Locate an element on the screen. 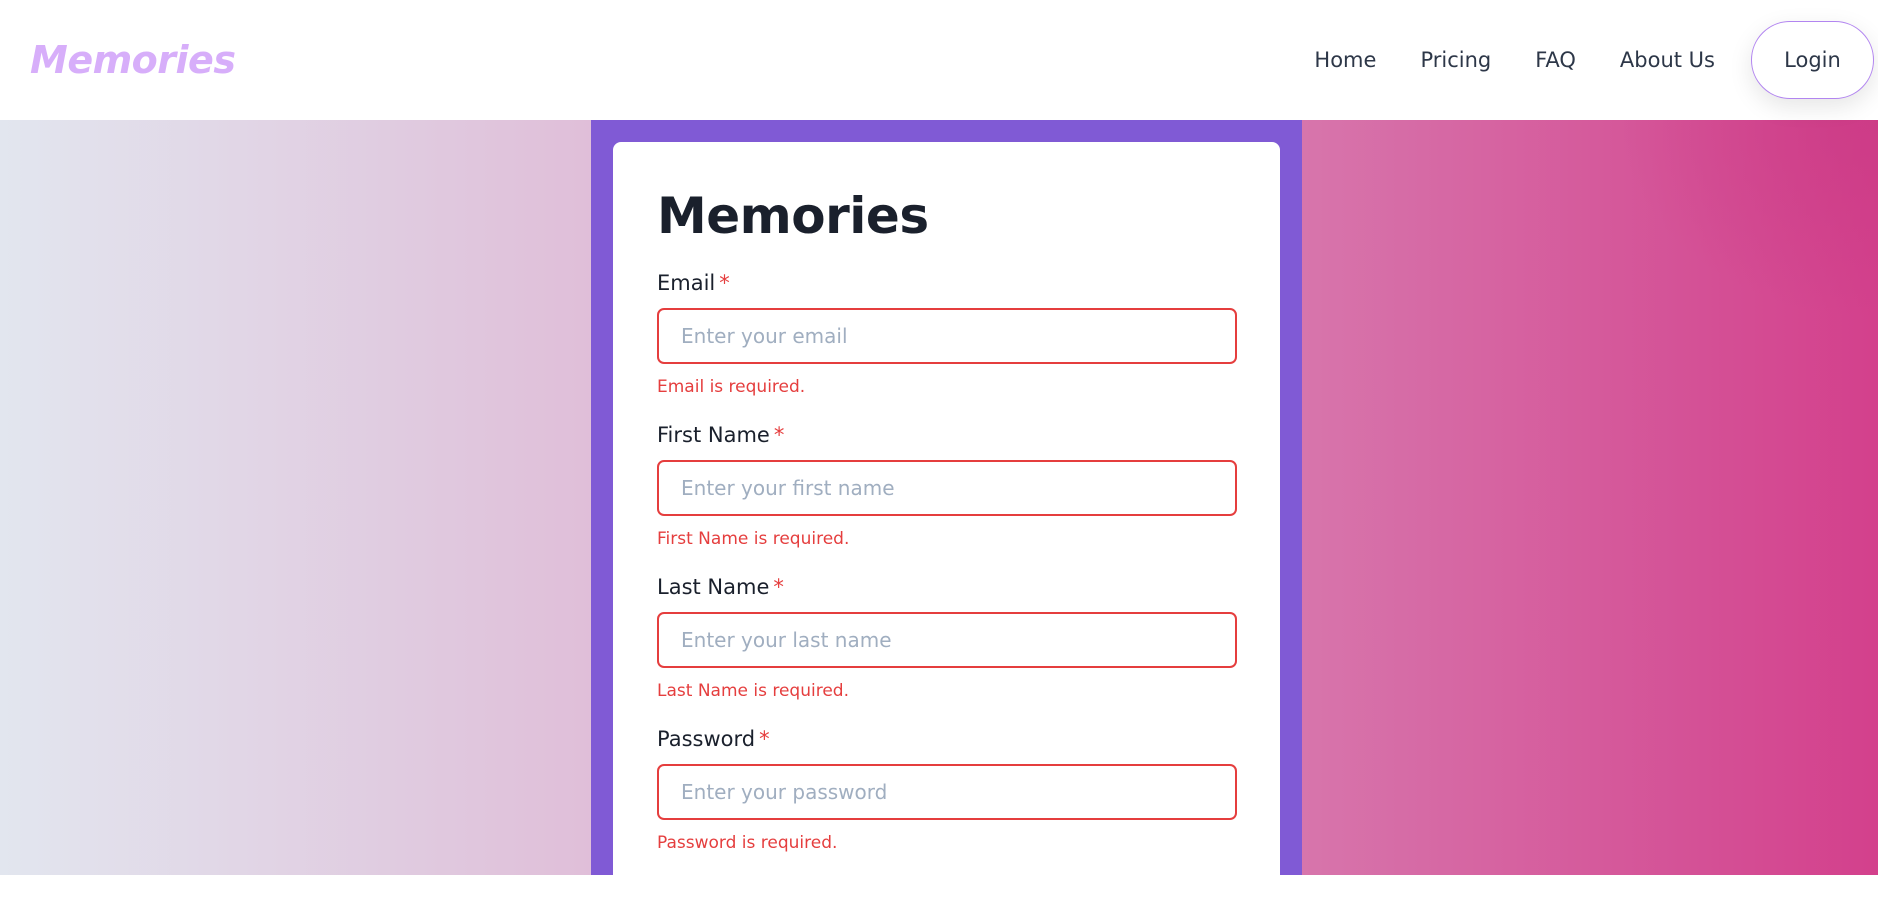  first-name-input is located at coordinates (947, 488).